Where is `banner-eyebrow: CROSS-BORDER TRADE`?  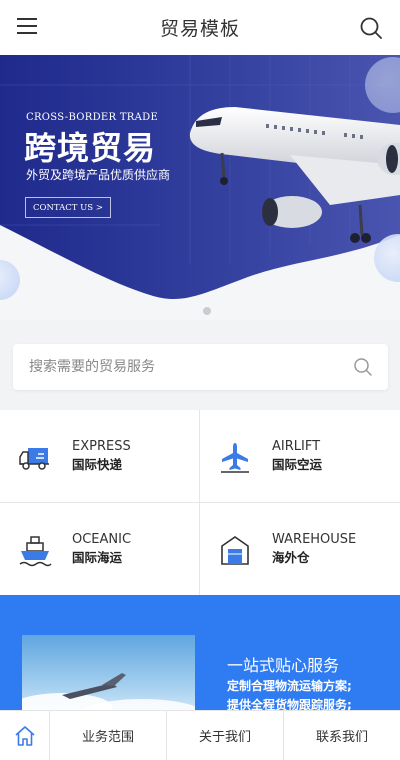 banner-eyebrow: CROSS-BORDER TRADE is located at coordinates (92, 117).